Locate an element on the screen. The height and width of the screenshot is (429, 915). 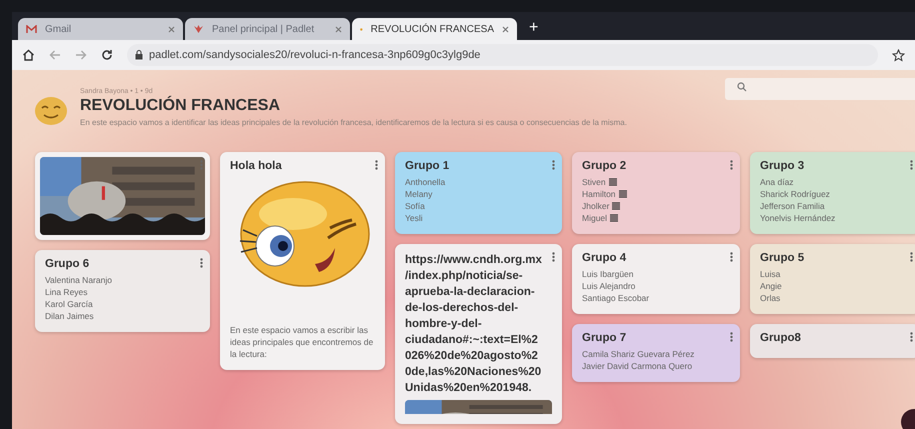
link-text: https://www.cndh.org.mx/index.php/noticia/se-aprueba-la-declaracion-de-los-derechos-del-hombre-y-del-ciudadano#:~:text=El%2026%20de%20agosto%20de,las%20Naciones%20Unidas%20en%201948. is located at coordinates (478, 324).